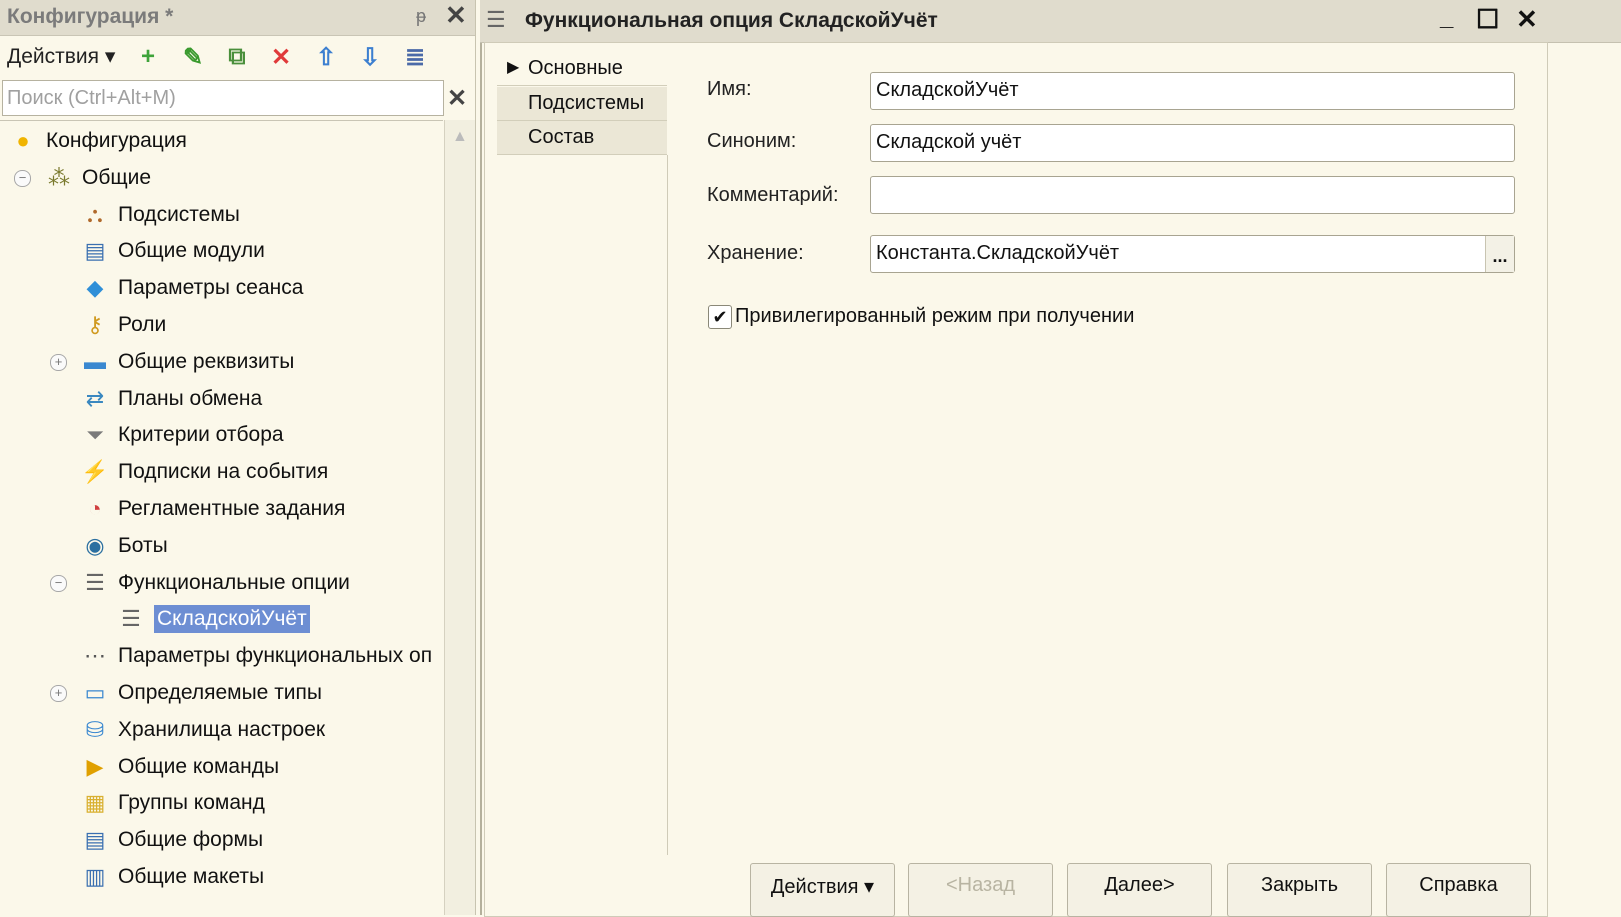 The width and height of the screenshot is (1621, 917). What do you see at coordinates (1192, 143) in the screenshot?
I see `synonym-field: Складской учёт` at bounding box center [1192, 143].